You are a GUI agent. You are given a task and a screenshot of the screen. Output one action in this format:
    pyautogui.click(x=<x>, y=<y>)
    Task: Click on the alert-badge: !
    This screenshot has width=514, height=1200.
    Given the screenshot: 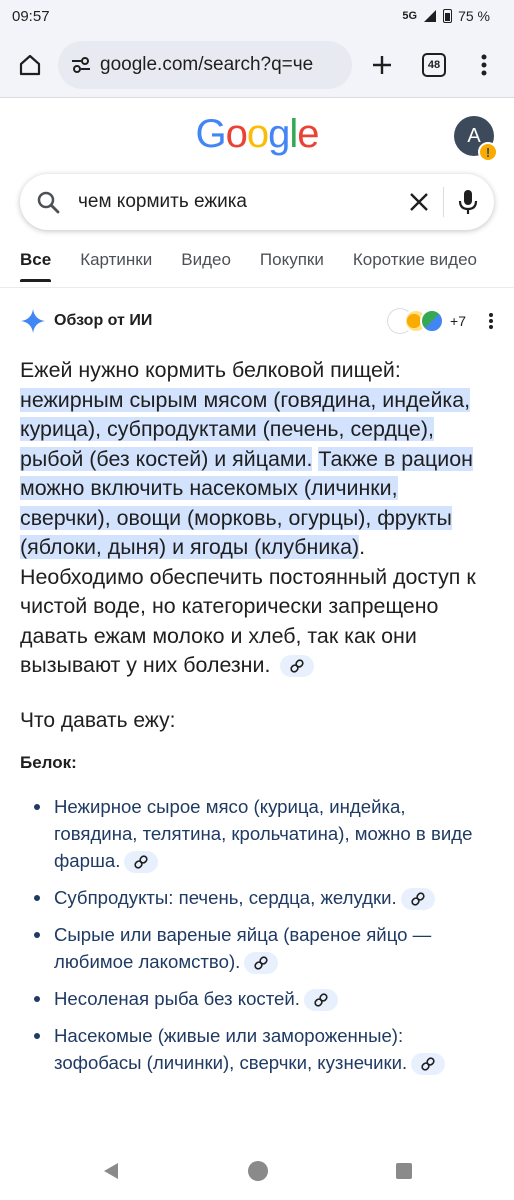 What is the action you would take?
    pyautogui.click(x=488, y=152)
    